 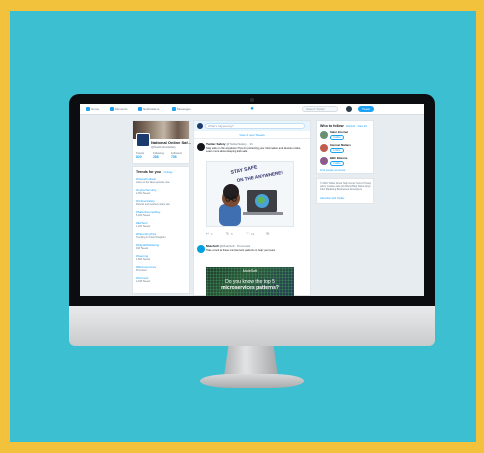 What do you see at coordinates (140, 109) in the screenshot?
I see `bell-icon` at bounding box center [140, 109].